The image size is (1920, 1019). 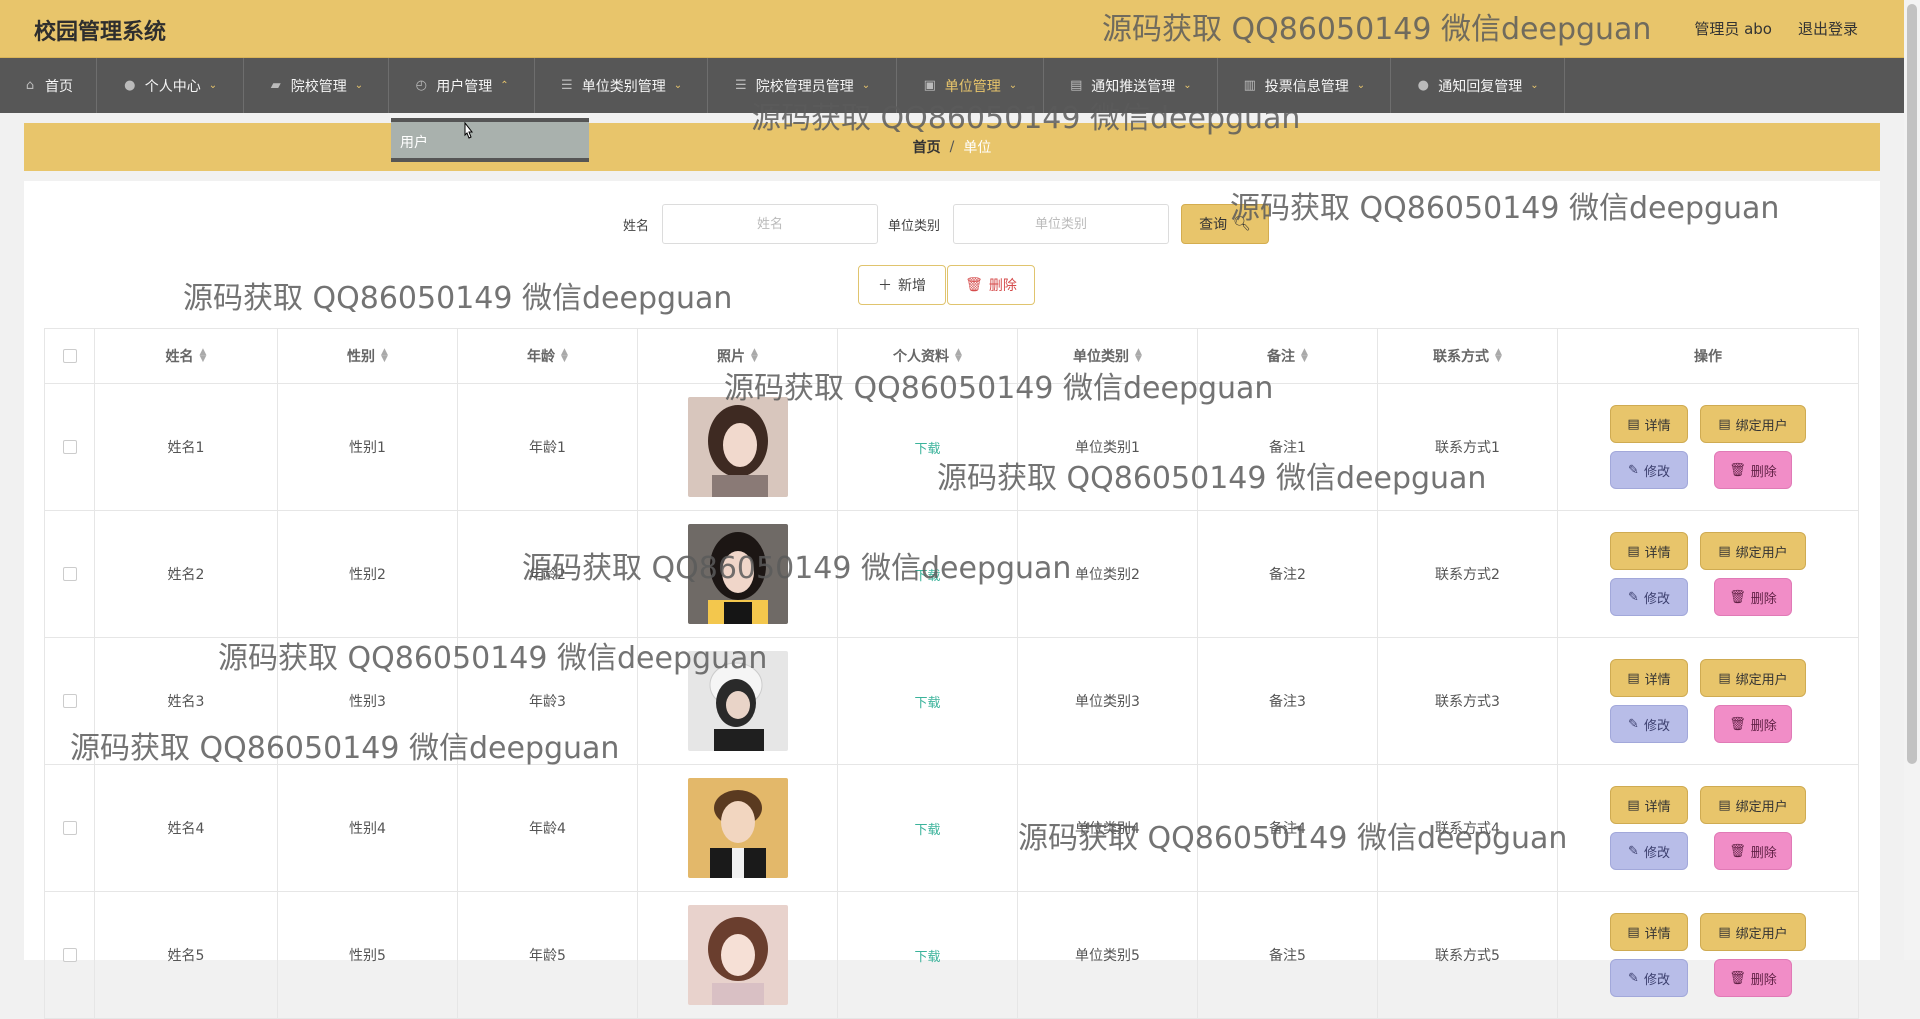 What do you see at coordinates (368, 955) in the screenshot?
I see `cell-gender: 性别5` at bounding box center [368, 955].